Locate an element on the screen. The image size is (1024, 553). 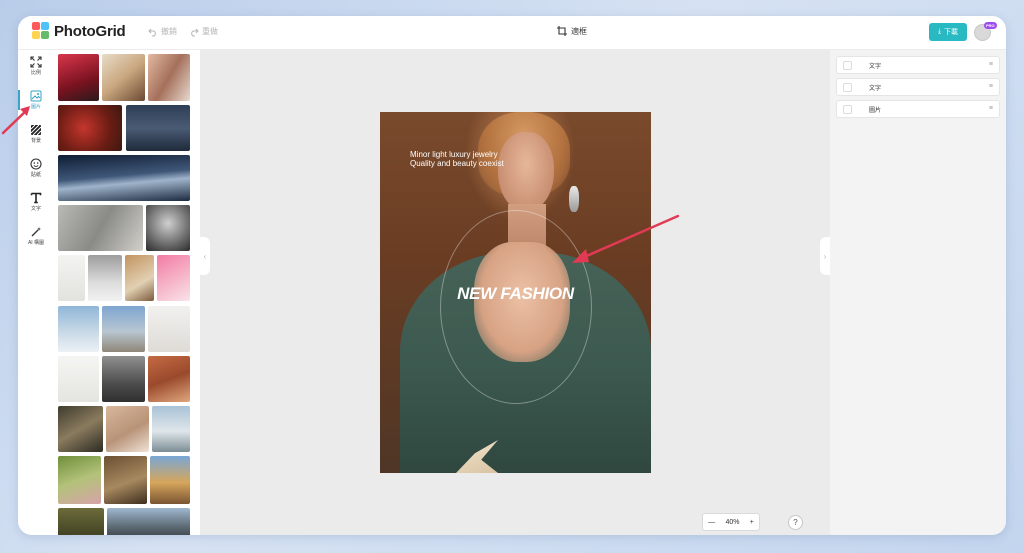
layer-row: 圖片 ≡ is located at coordinates (918, 109).